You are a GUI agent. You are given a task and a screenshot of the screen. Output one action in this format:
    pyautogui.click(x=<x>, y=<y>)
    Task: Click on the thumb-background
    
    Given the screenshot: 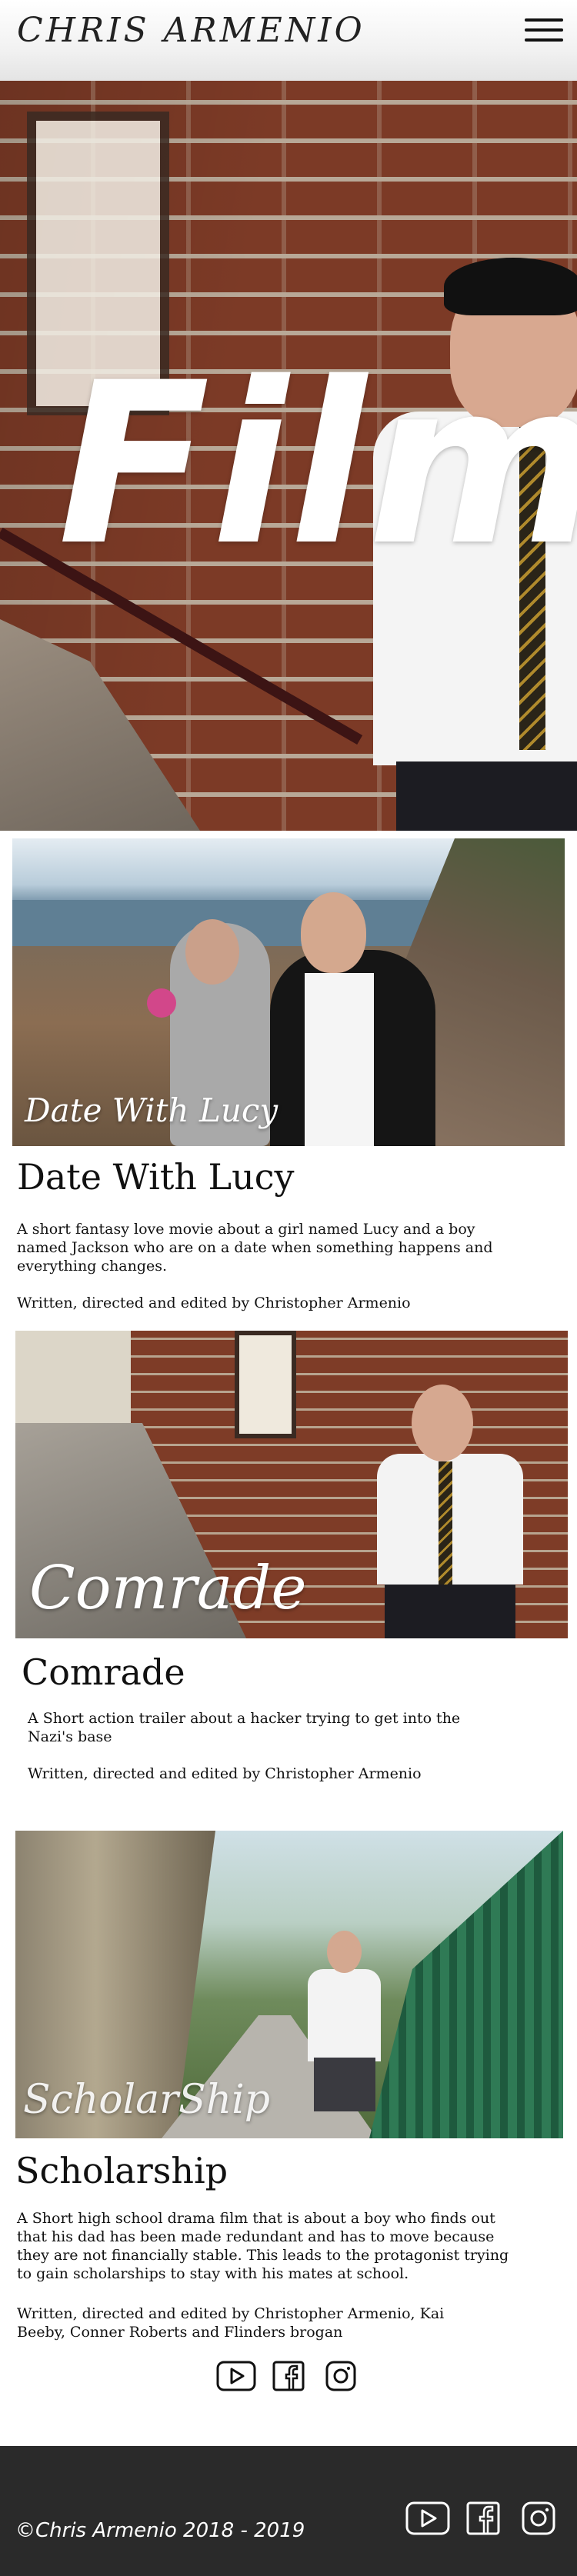 What is the action you would take?
    pyautogui.click(x=73, y=1377)
    